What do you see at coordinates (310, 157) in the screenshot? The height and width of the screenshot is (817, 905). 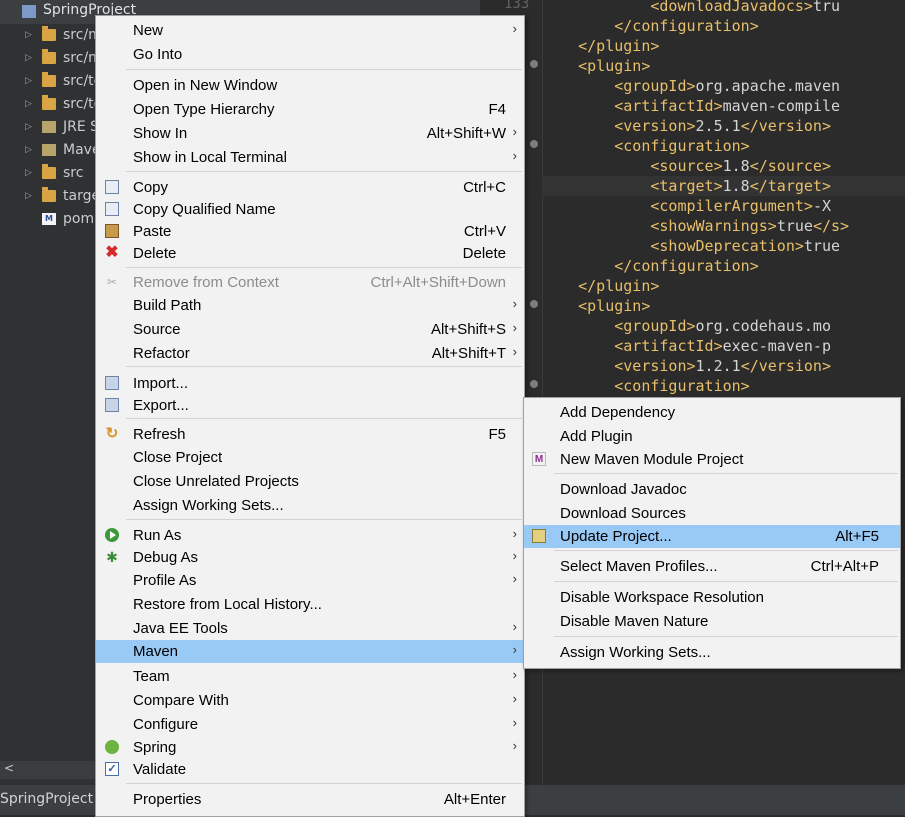 I see `context-menu-item-show-in-local-terminal: Show in Local Terminal ›` at bounding box center [310, 157].